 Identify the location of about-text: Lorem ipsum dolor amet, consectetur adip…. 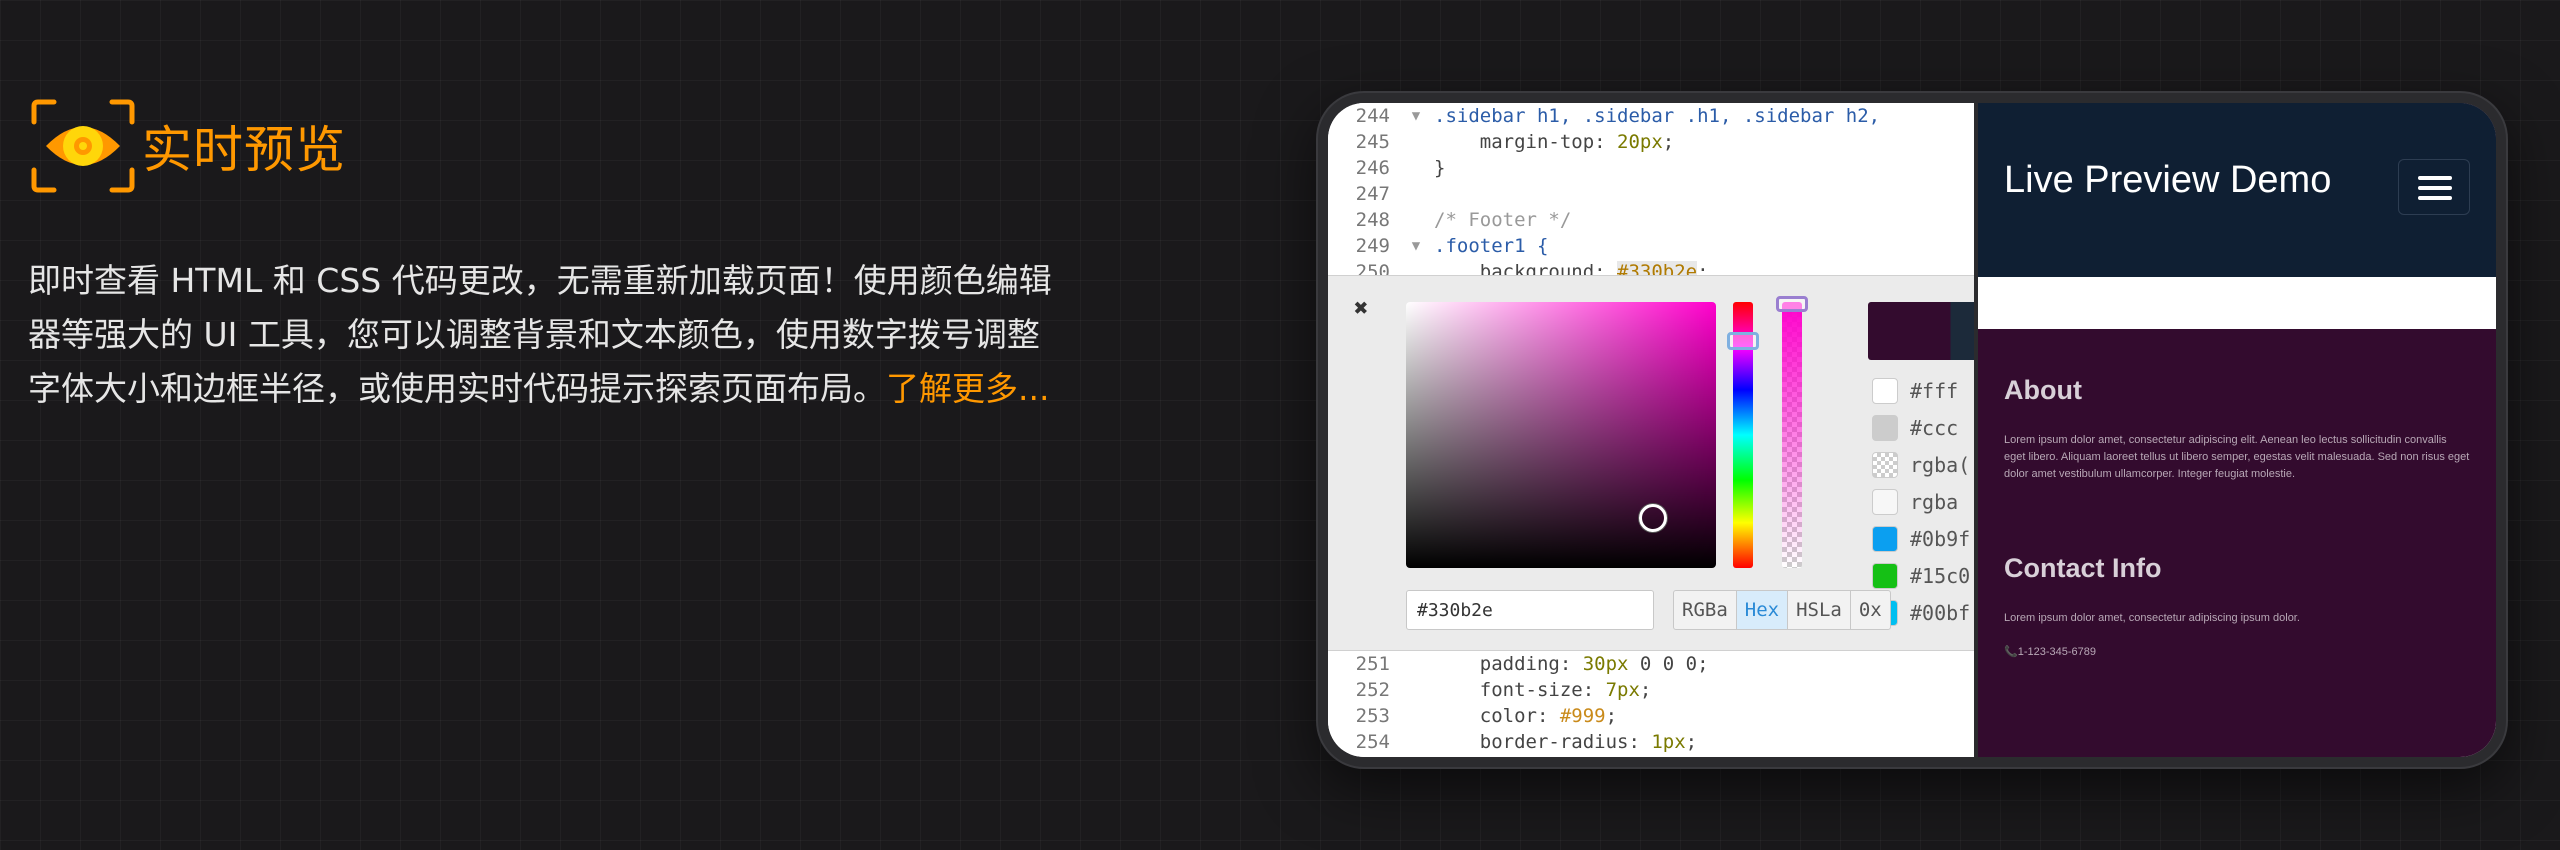
(2237, 457).